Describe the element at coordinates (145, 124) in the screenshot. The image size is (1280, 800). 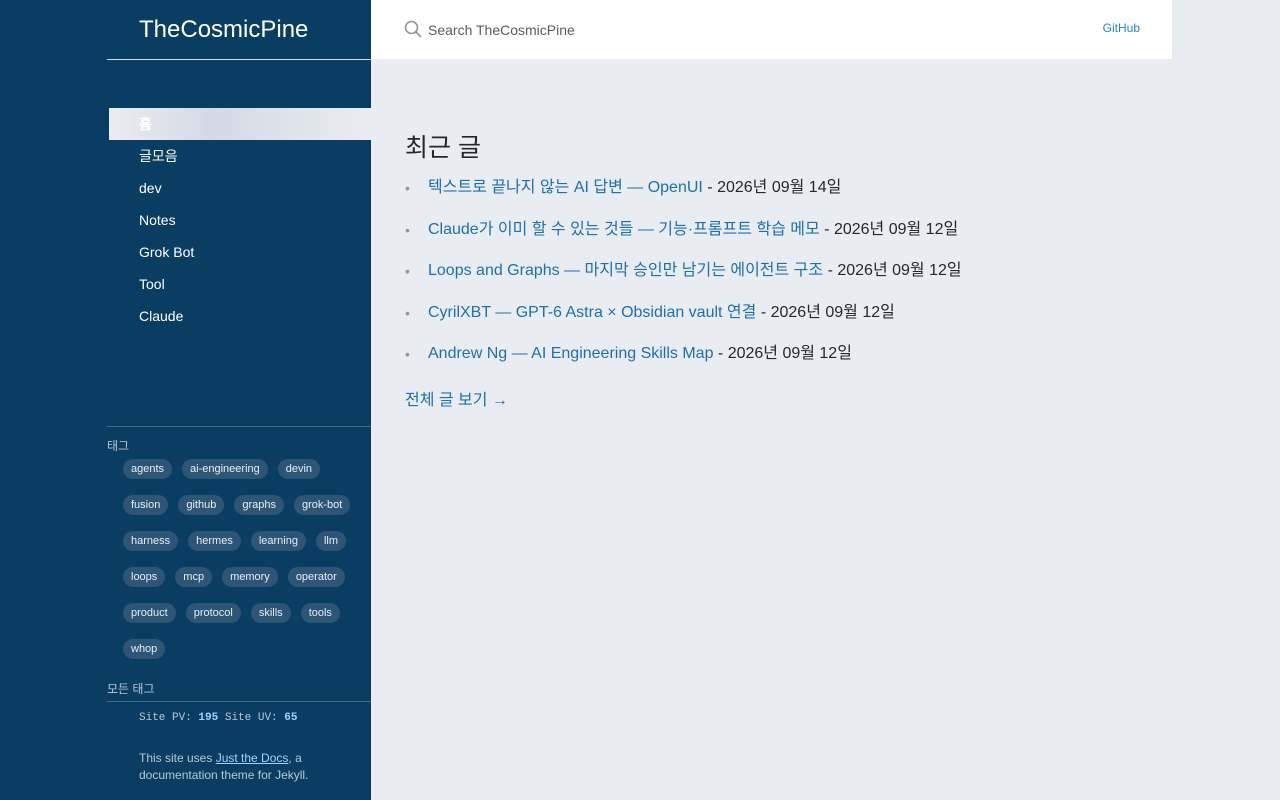
I see `nav-item-label: 홈` at that location.